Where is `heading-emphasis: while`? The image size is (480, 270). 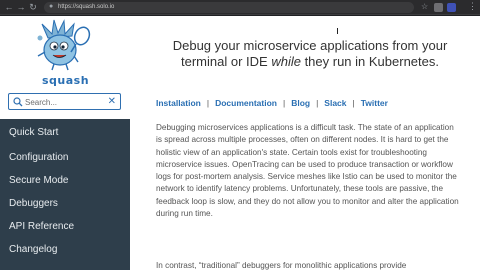
heading-emphasis: while is located at coordinates (286, 61).